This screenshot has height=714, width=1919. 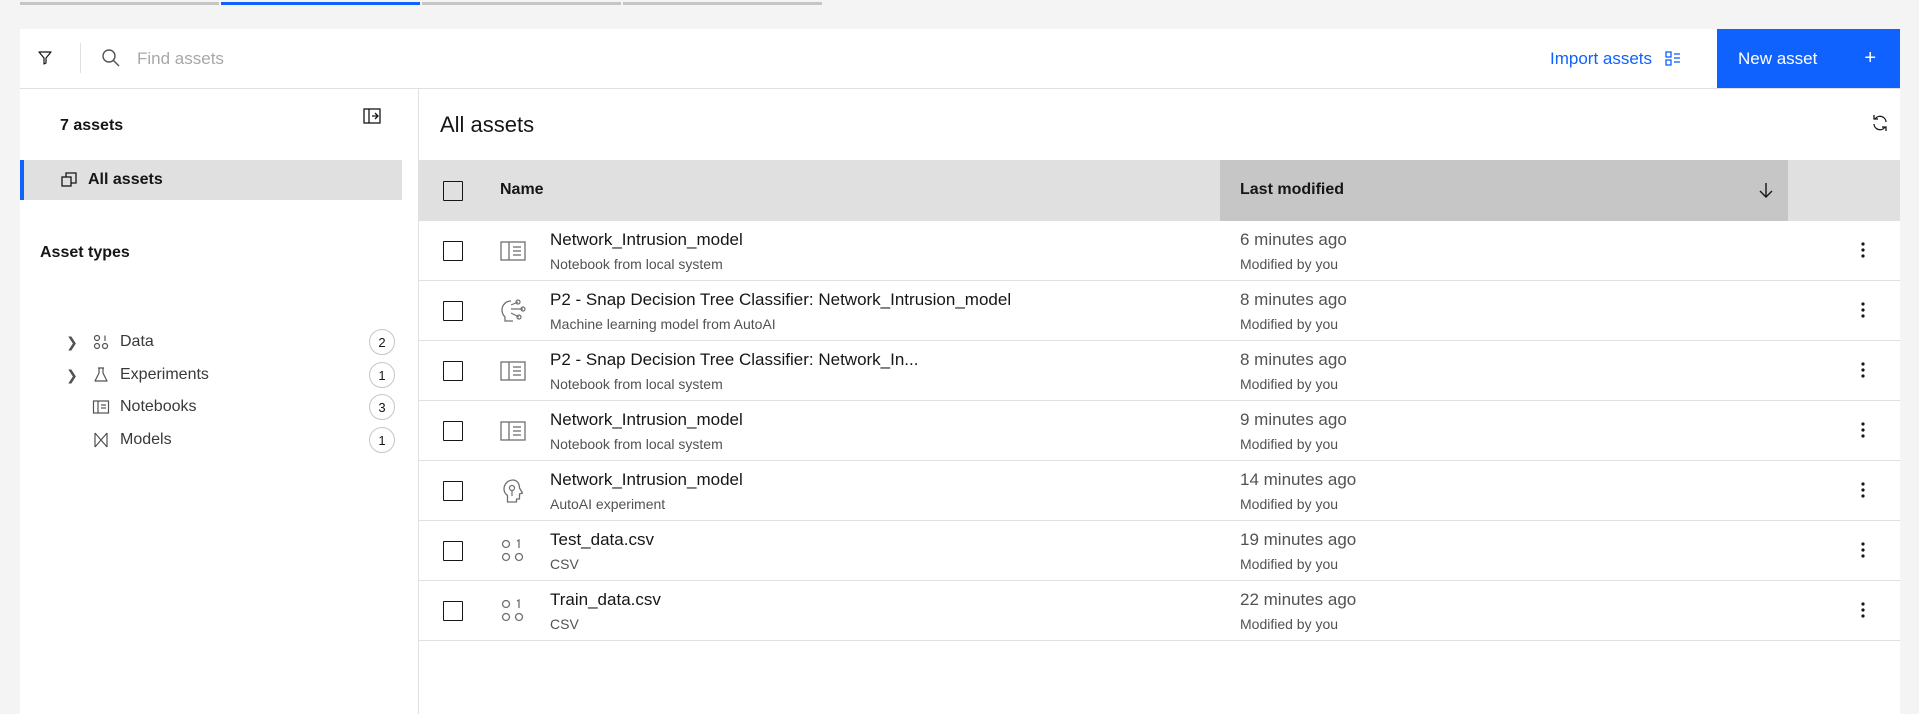 I want to click on page-title: All assets, so click(x=487, y=124).